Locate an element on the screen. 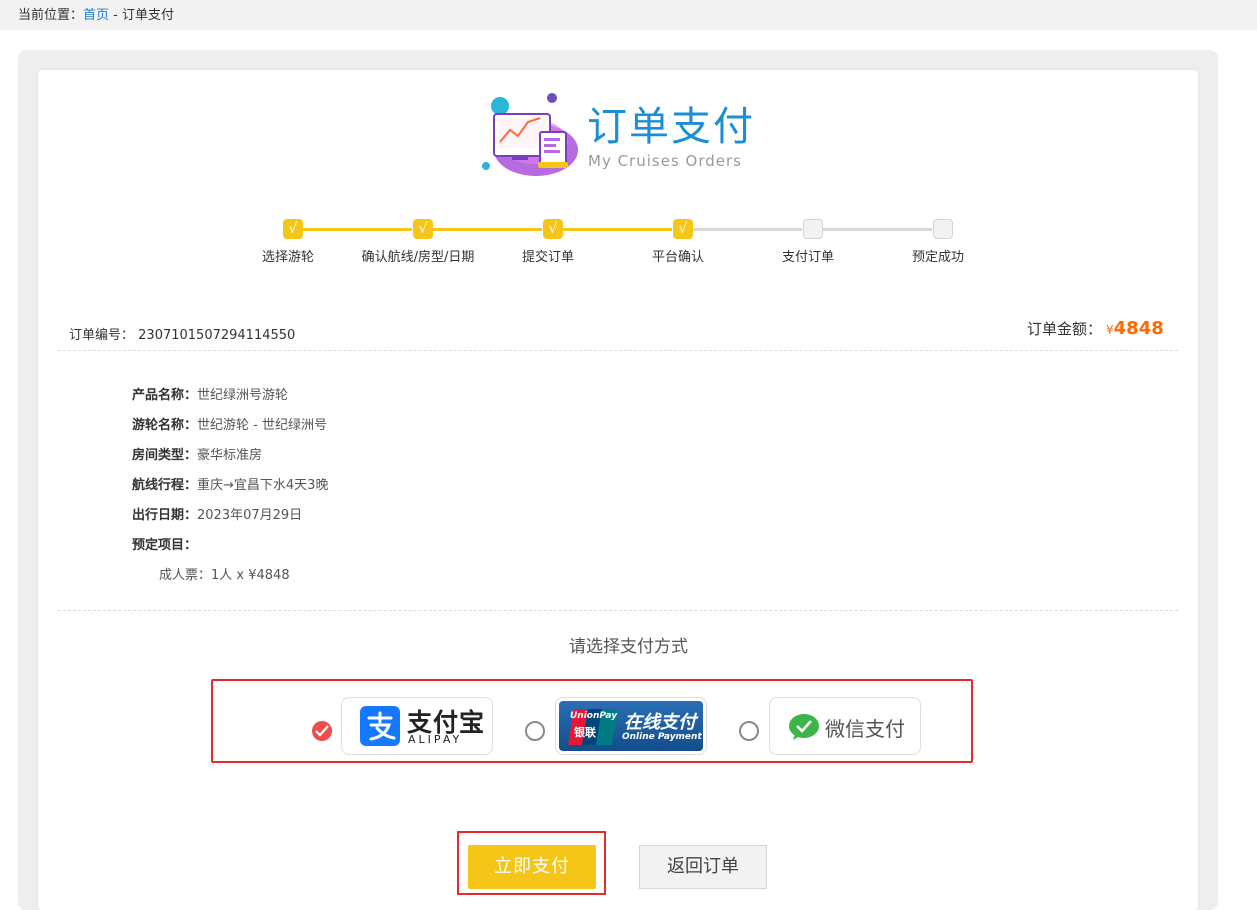  breadcrumb-bar: 当前位置：首页 - 订单支付 is located at coordinates (628, 15).